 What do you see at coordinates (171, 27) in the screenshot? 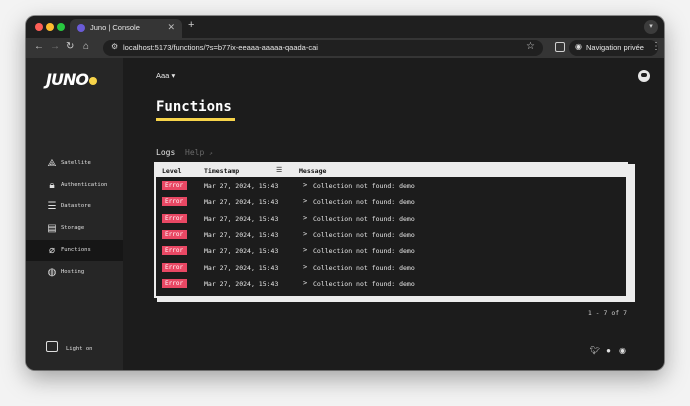
I see `tab-close-icon: ✕` at bounding box center [171, 27].